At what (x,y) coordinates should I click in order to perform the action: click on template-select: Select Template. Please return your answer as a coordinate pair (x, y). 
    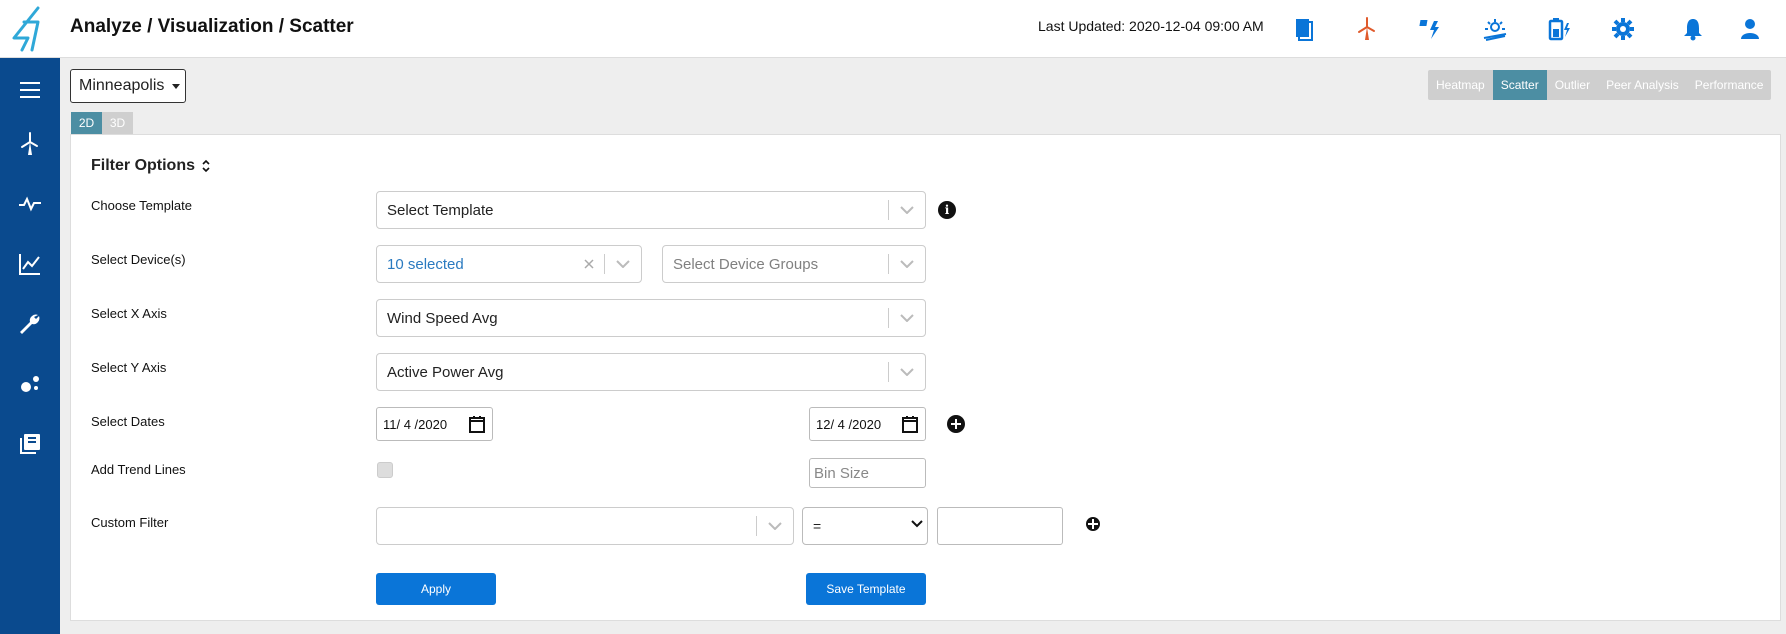
    Looking at the image, I should click on (651, 210).